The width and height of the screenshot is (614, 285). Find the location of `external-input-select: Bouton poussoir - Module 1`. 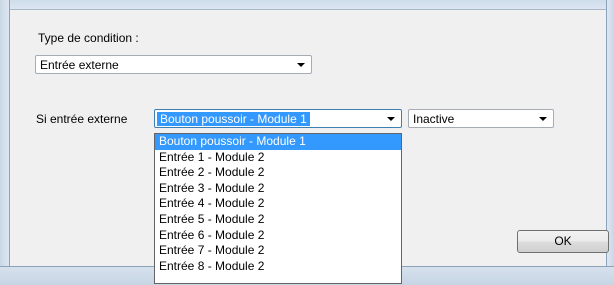

external-input-select: Bouton poussoir - Module 1 is located at coordinates (278, 118).